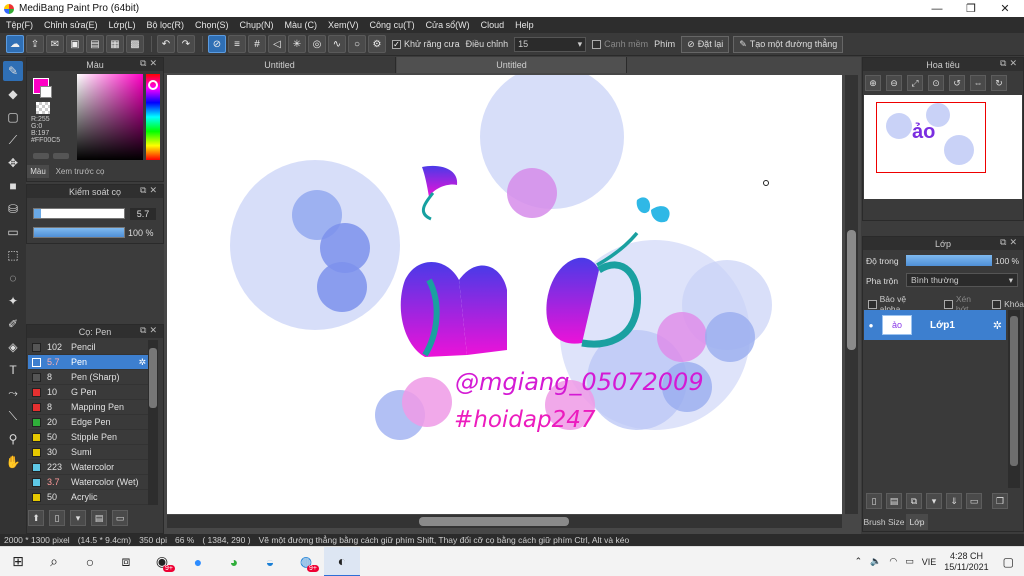  What do you see at coordinates (297, 44) in the screenshot?
I see `snap-radial-icon: ✳` at bounding box center [297, 44].